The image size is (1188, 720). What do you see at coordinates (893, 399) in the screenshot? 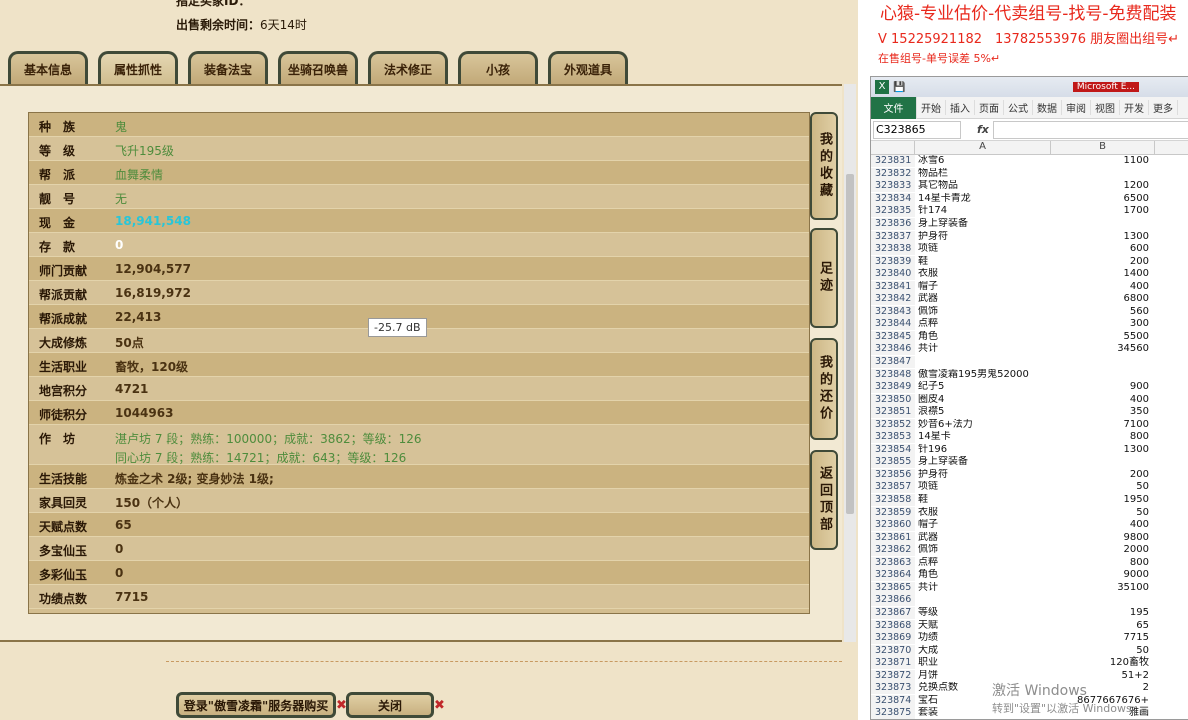
I see `row-number: 323850` at bounding box center [893, 399].